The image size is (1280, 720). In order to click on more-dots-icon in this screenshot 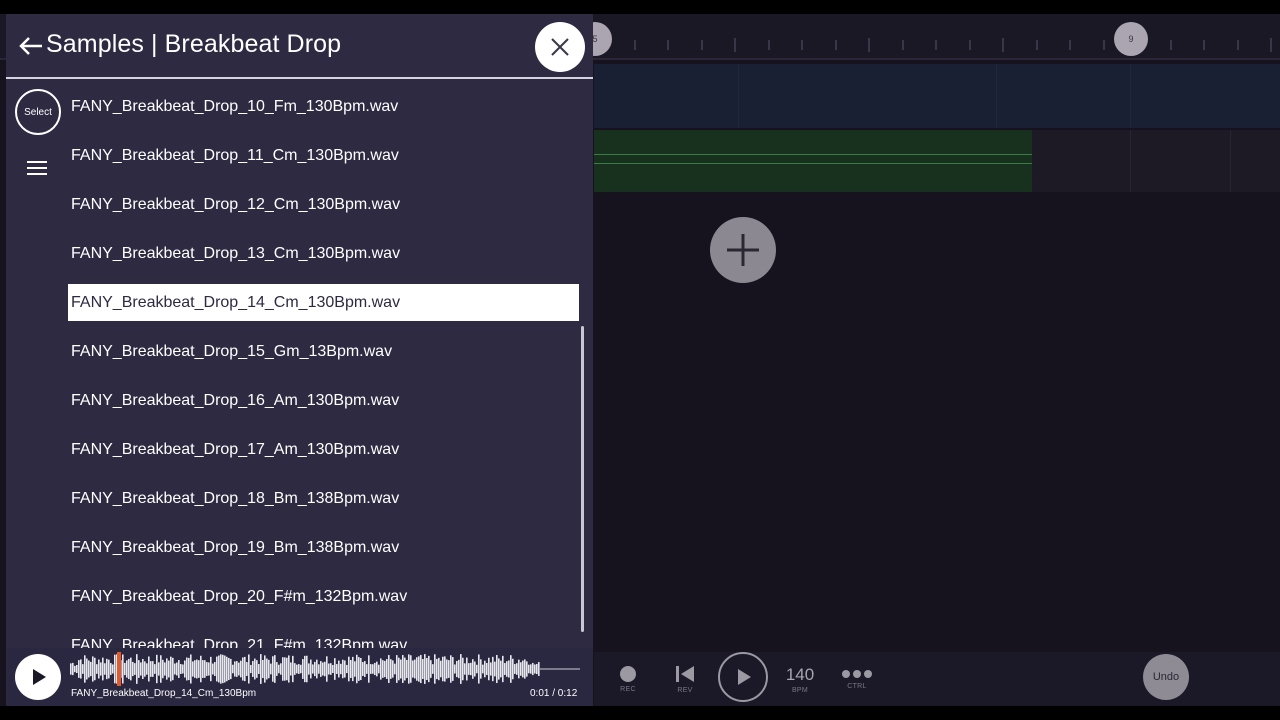, I will do `click(857, 673)`.